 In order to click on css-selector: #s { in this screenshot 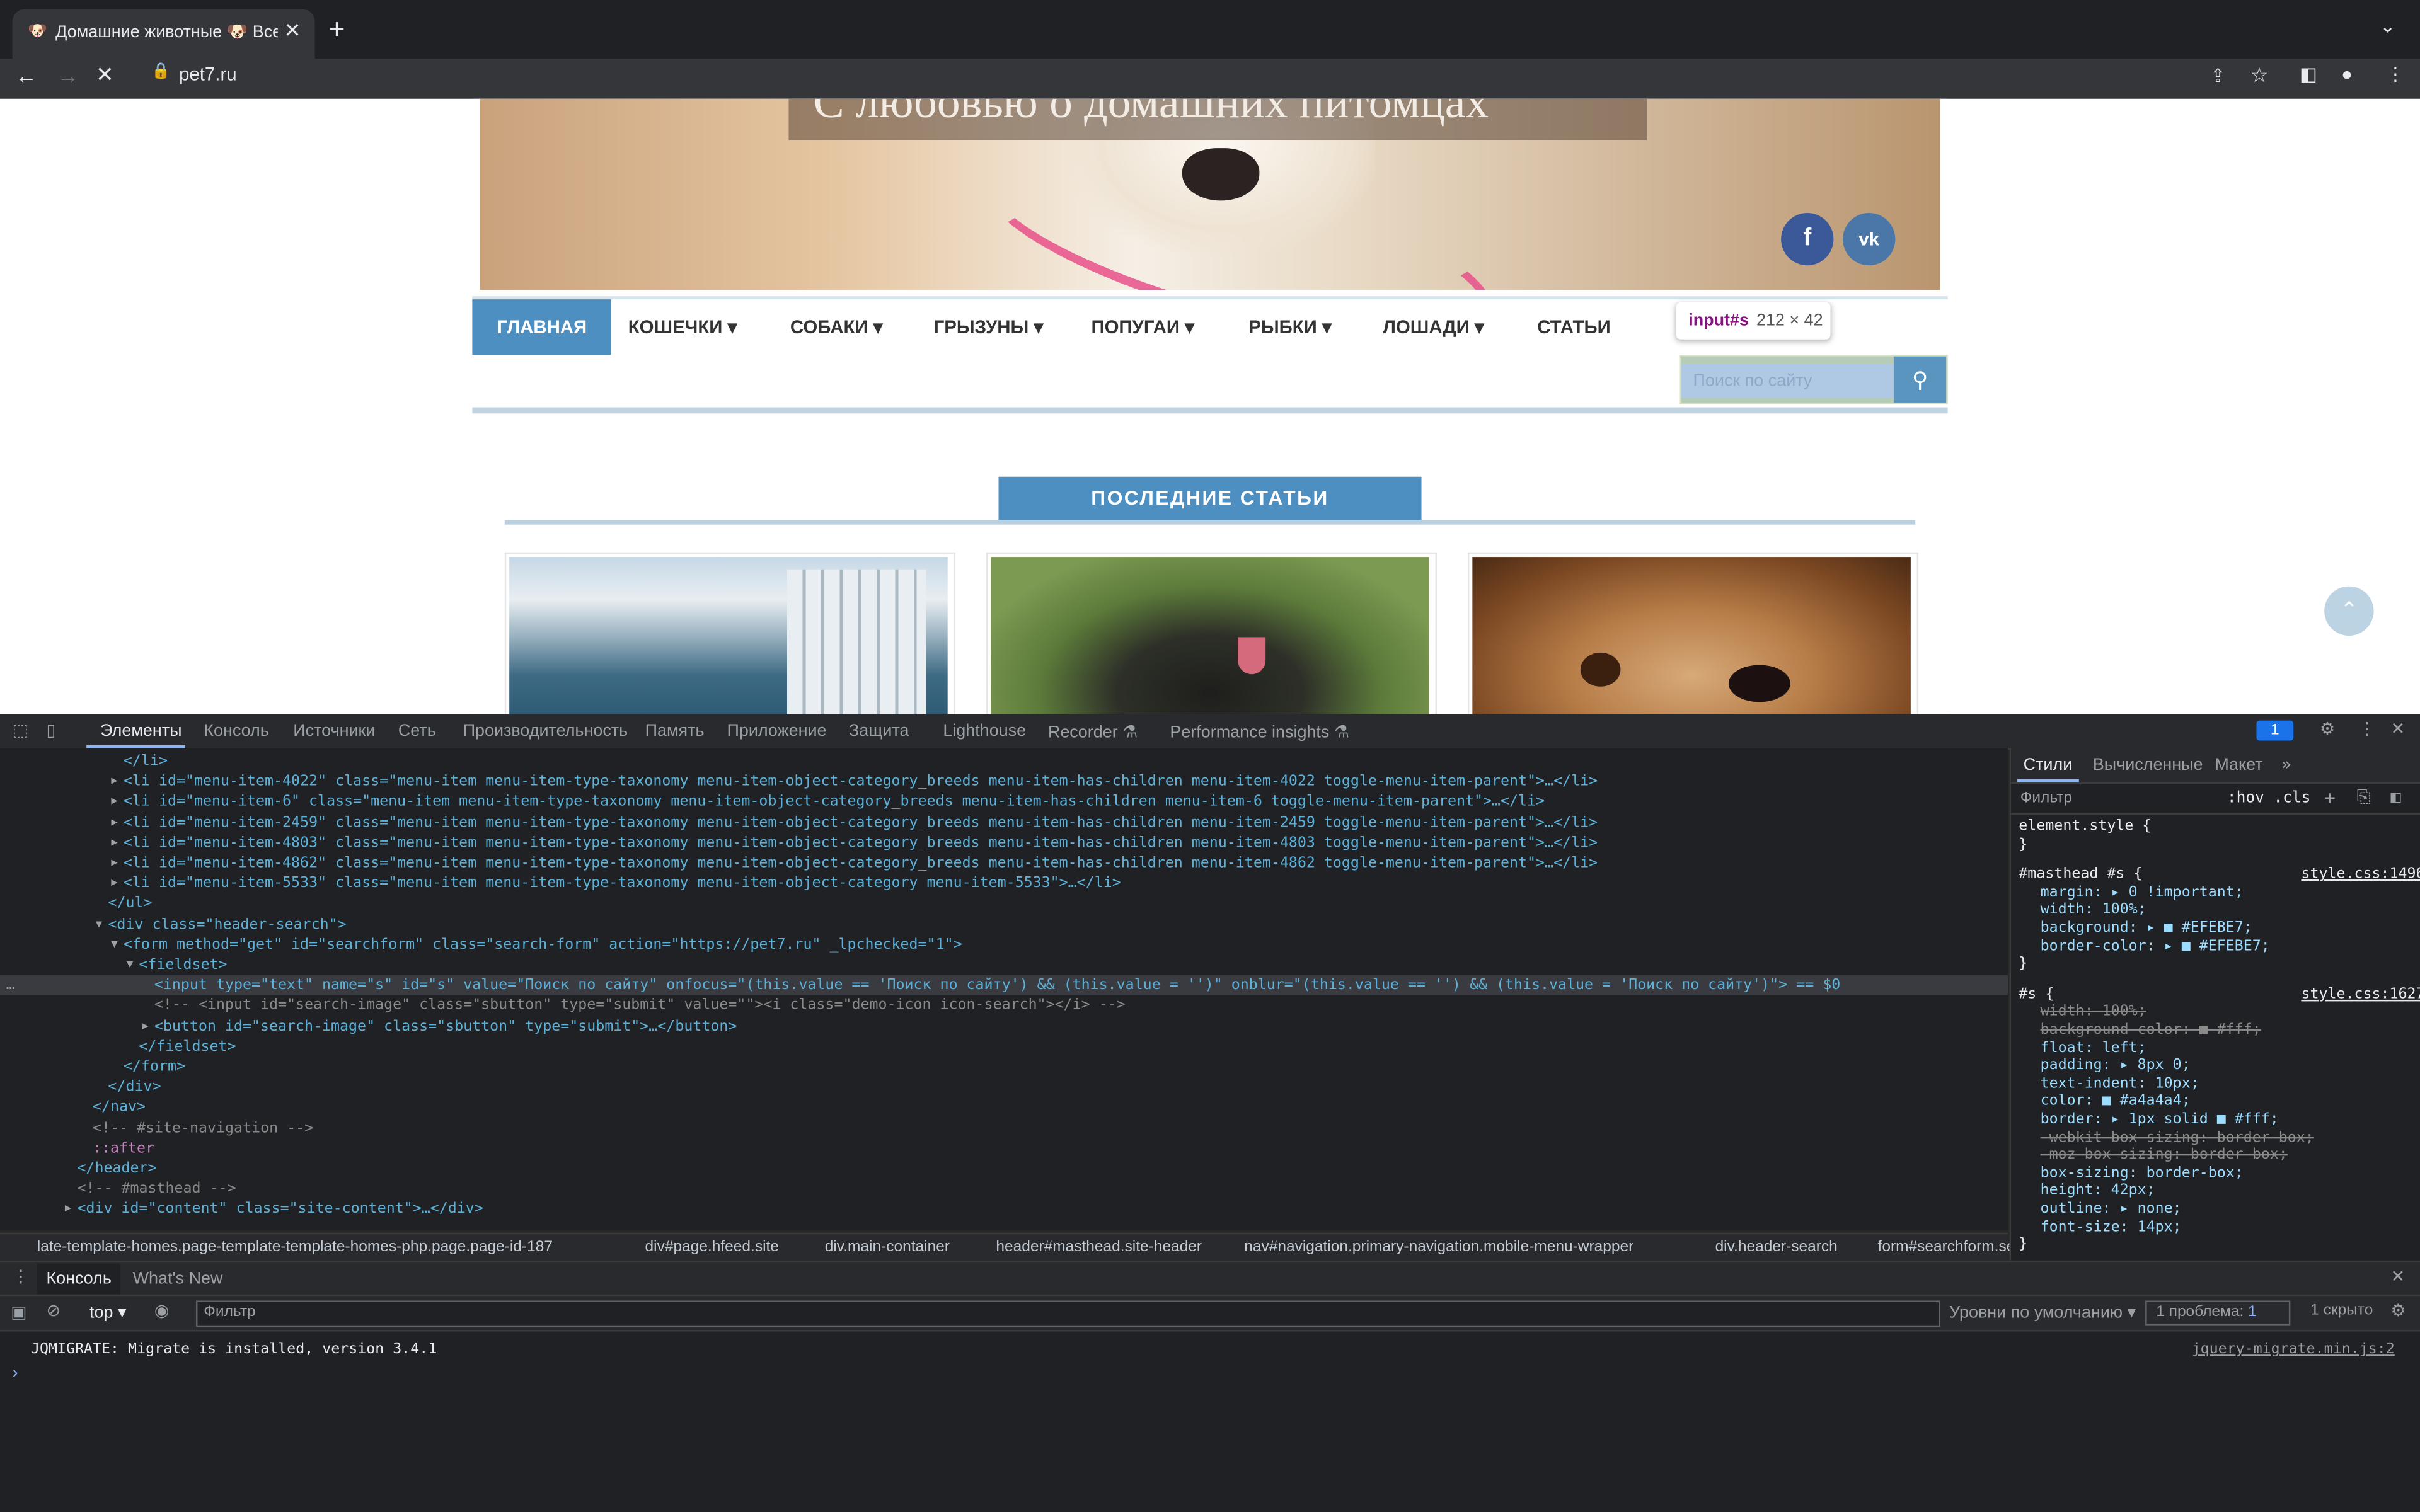, I will do `click(2036, 994)`.